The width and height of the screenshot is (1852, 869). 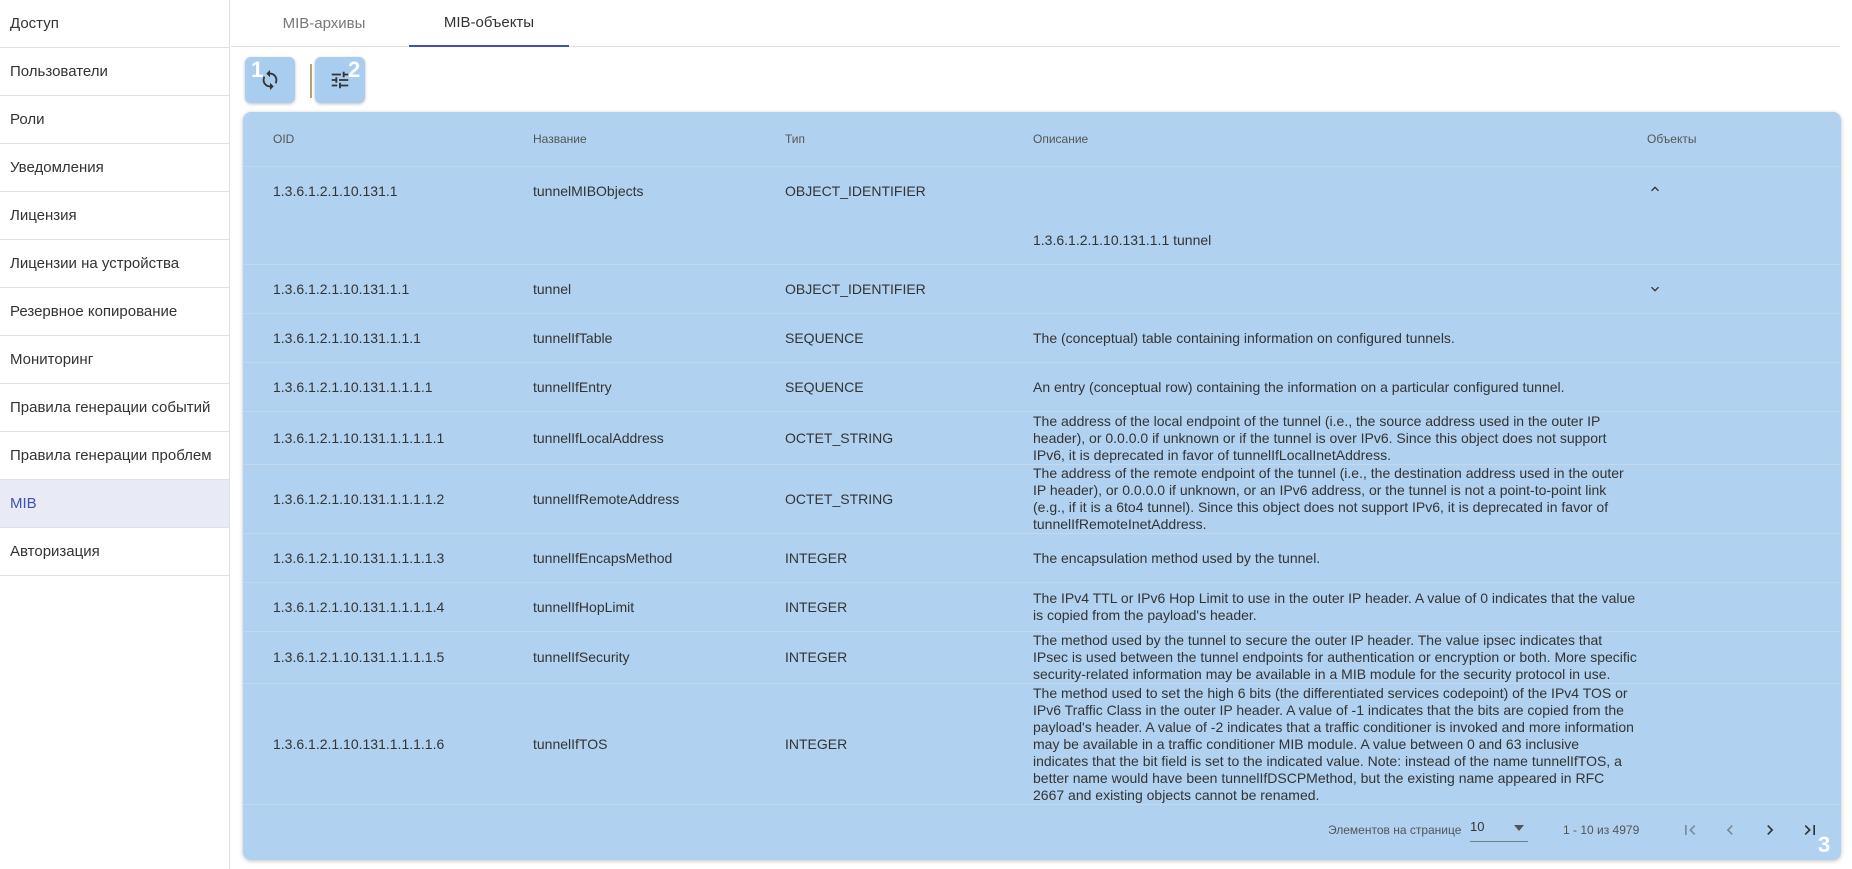 I want to click on page-size-value: 10, so click(x=1477, y=826).